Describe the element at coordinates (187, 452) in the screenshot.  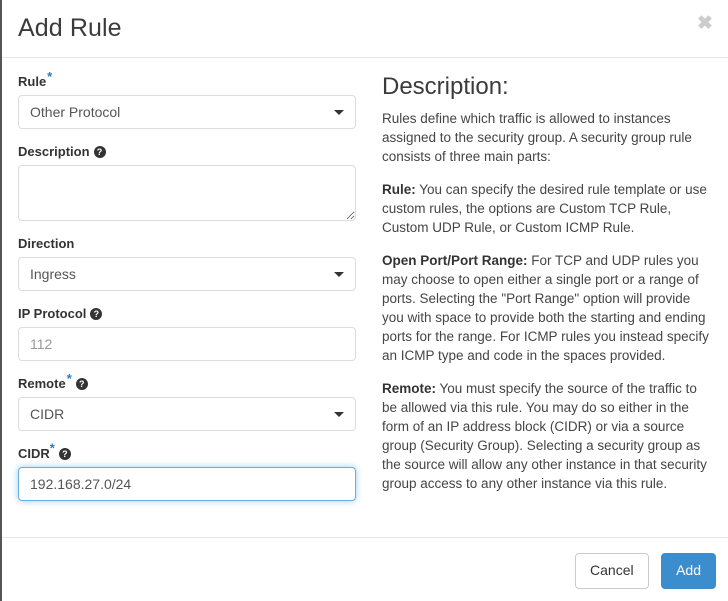
I see `cidr-label: CIDR*?` at that location.